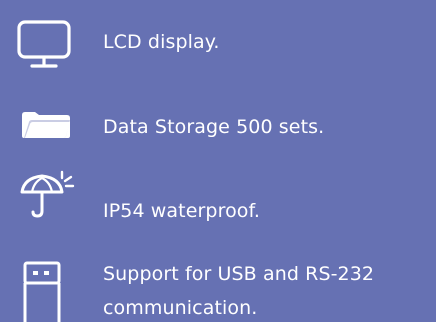 The image size is (436, 322). What do you see at coordinates (44, 44) in the screenshot?
I see `monitor-icon` at bounding box center [44, 44].